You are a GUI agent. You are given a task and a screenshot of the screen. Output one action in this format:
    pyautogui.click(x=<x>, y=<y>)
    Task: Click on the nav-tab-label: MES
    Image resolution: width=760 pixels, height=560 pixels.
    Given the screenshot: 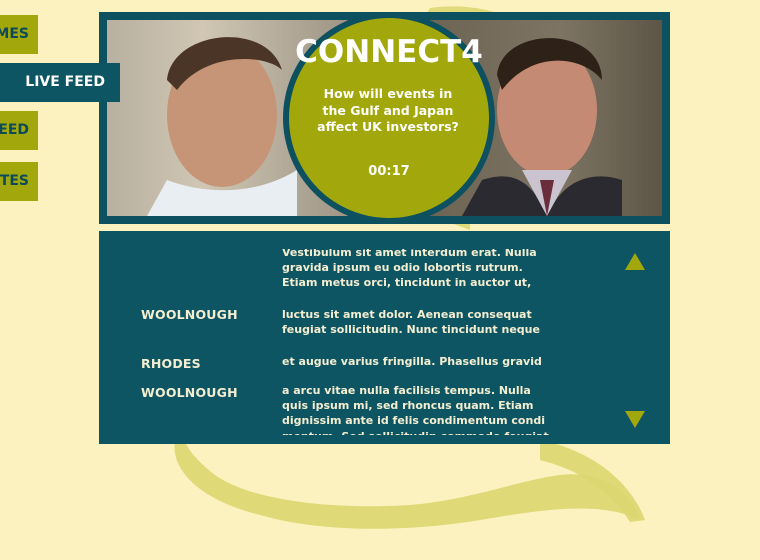 What is the action you would take?
    pyautogui.click(x=14, y=34)
    